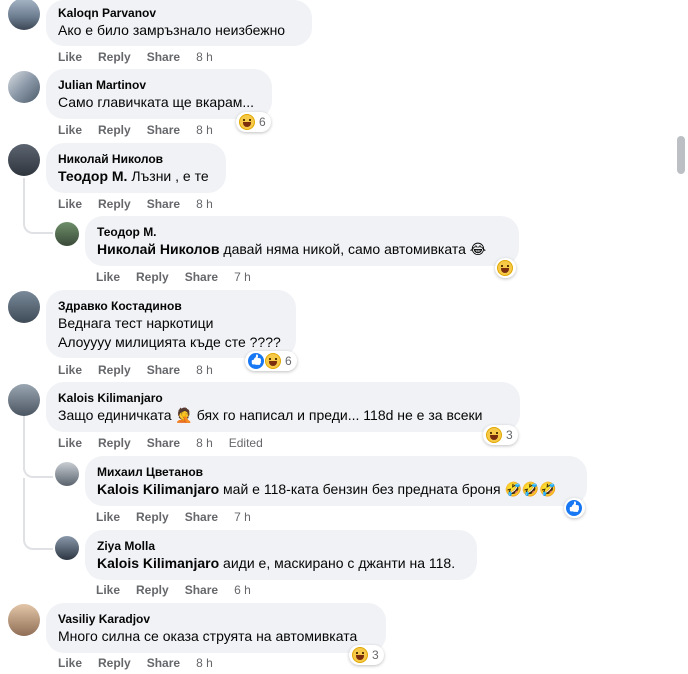 The image size is (688, 674). I want to click on comment-author: Vasiliy Karadjov, so click(216, 619).